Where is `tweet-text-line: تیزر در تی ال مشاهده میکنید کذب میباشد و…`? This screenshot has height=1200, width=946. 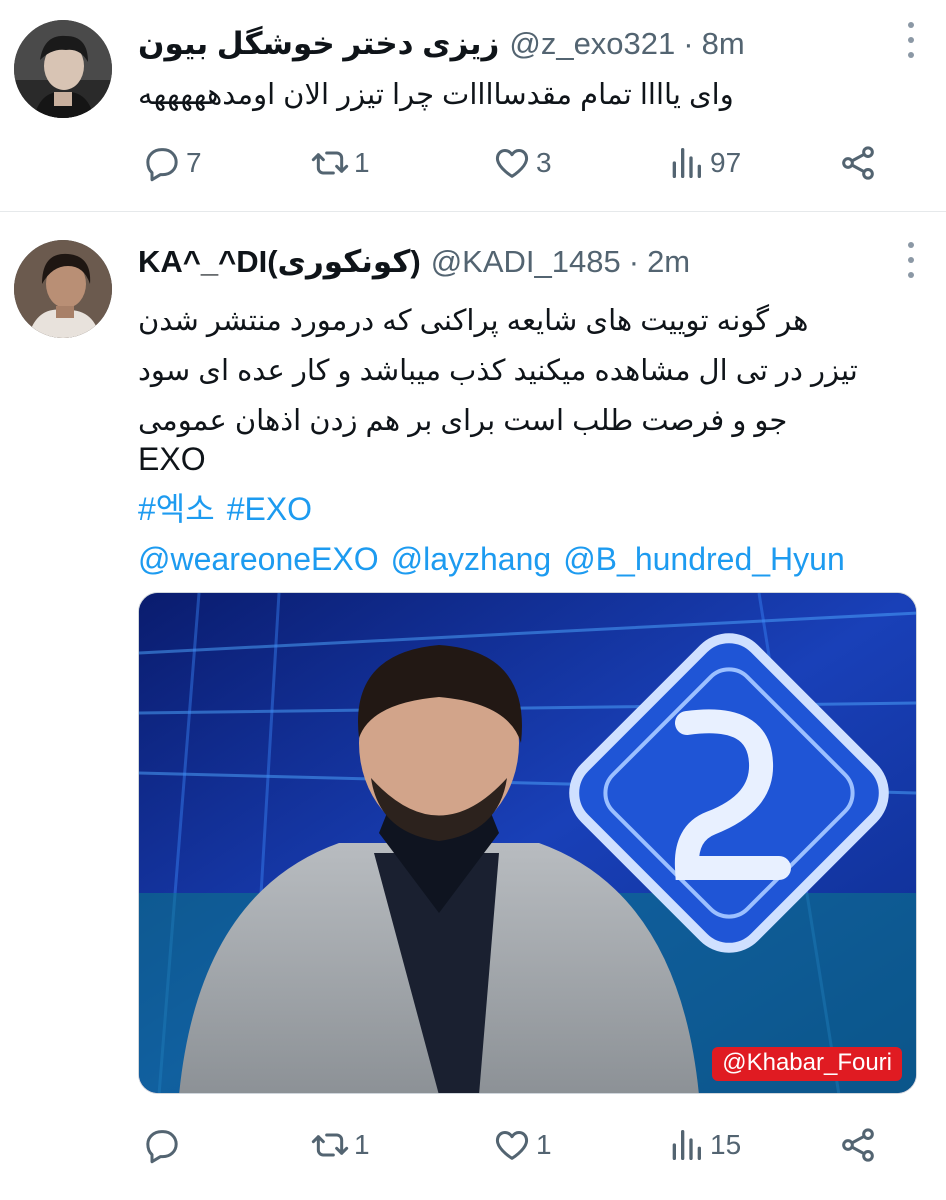
tweet-text-line: تیزر در تی ال مشاهده میکنید کذب میباشد و… is located at coordinates (498, 371).